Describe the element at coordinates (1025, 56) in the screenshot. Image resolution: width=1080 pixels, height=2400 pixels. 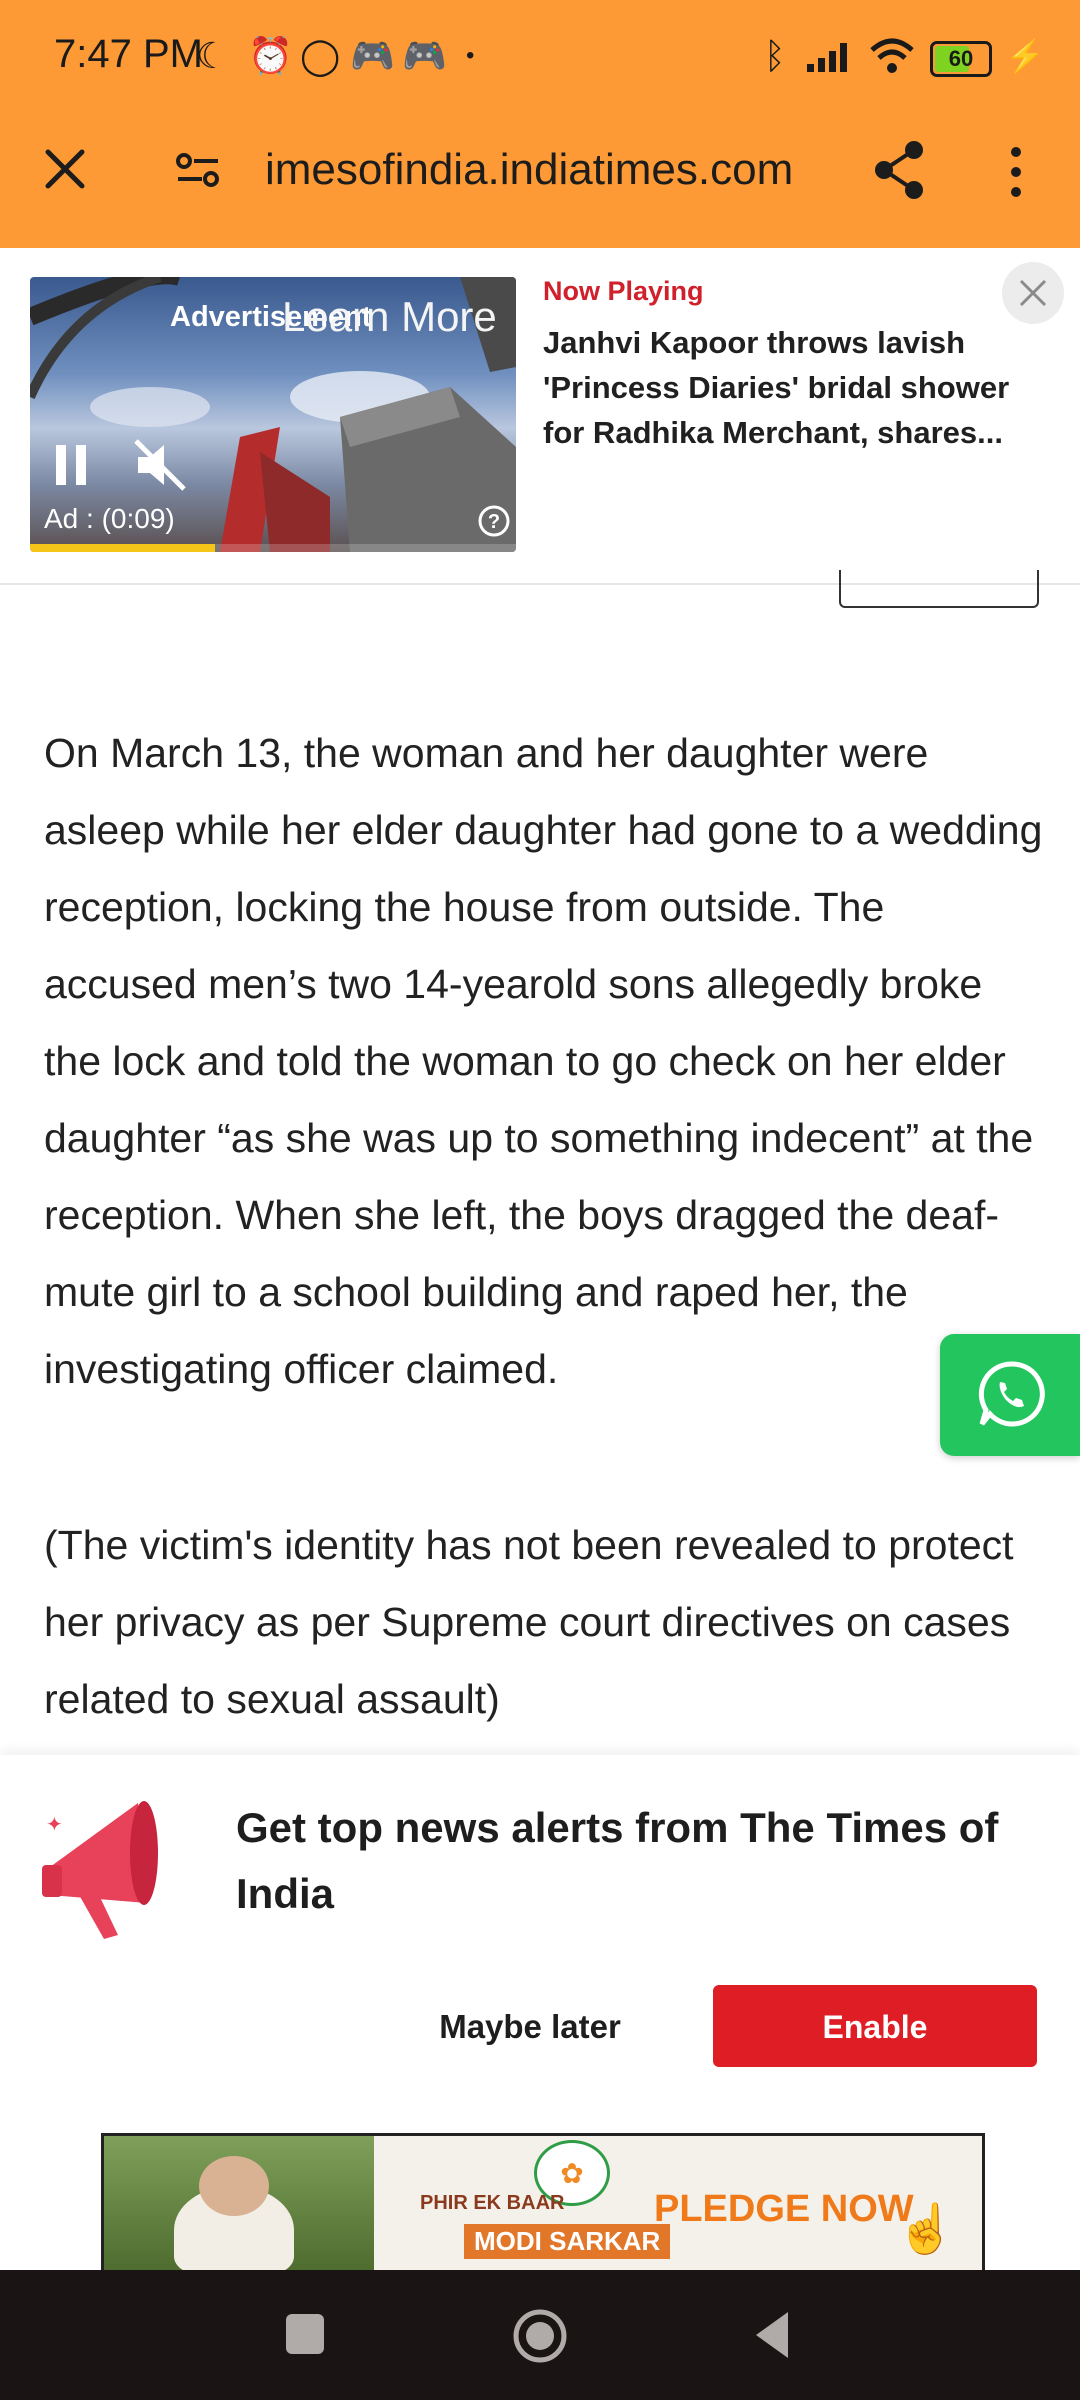
I see `charging-icon: ⚡` at that location.